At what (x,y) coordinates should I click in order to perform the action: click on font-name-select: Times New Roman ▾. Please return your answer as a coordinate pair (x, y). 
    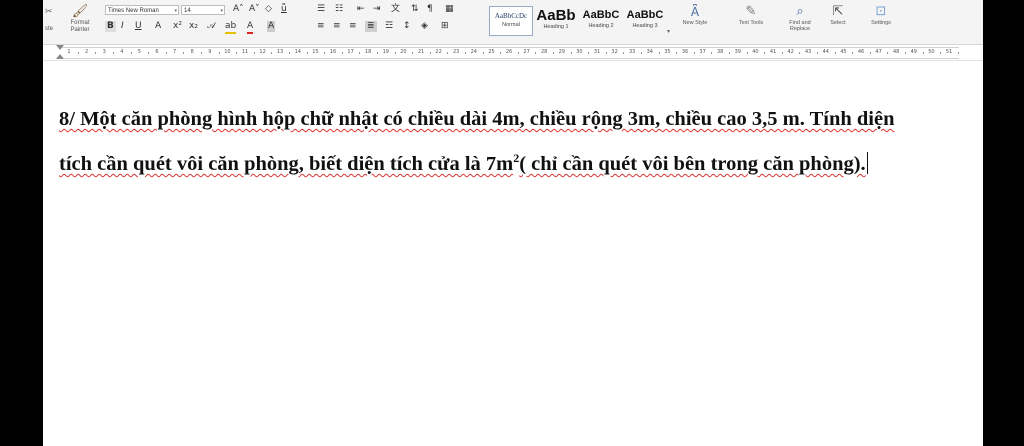
    Looking at the image, I should click on (142, 10).